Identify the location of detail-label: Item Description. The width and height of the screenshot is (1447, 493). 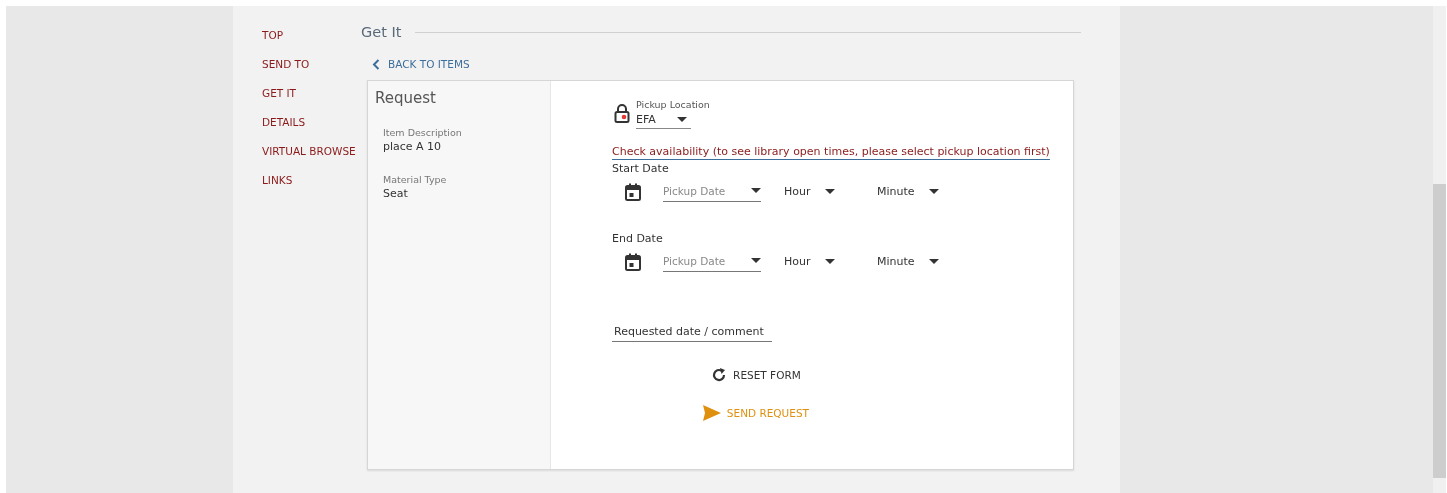
(423, 132).